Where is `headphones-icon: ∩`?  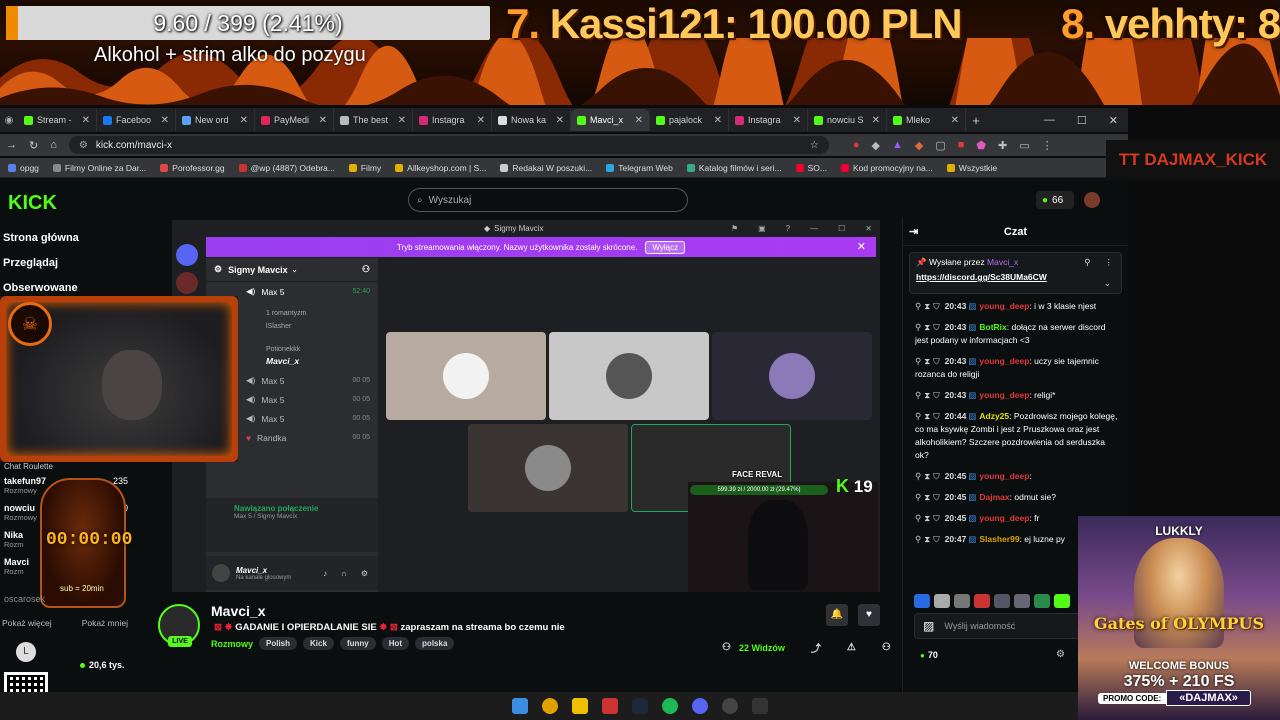
headphones-icon: ∩ is located at coordinates (344, 573).